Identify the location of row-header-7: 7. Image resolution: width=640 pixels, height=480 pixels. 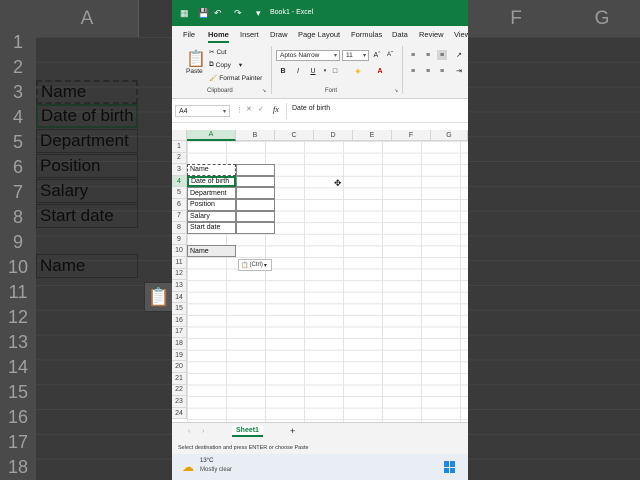
(179, 216).